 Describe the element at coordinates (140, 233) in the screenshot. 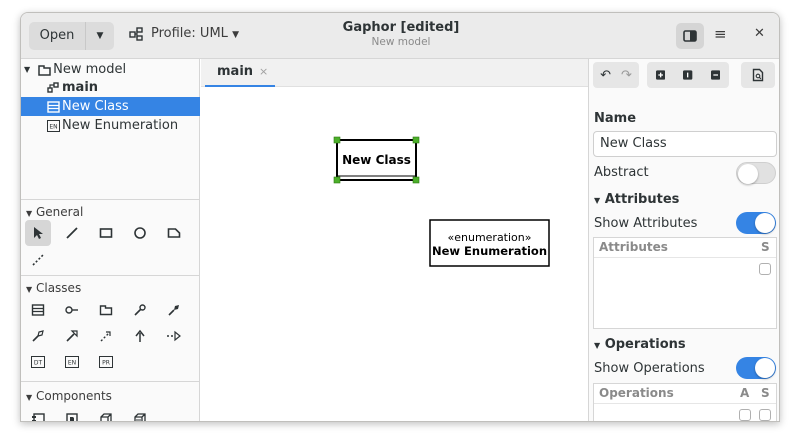

I see `ellipse-tool` at that location.